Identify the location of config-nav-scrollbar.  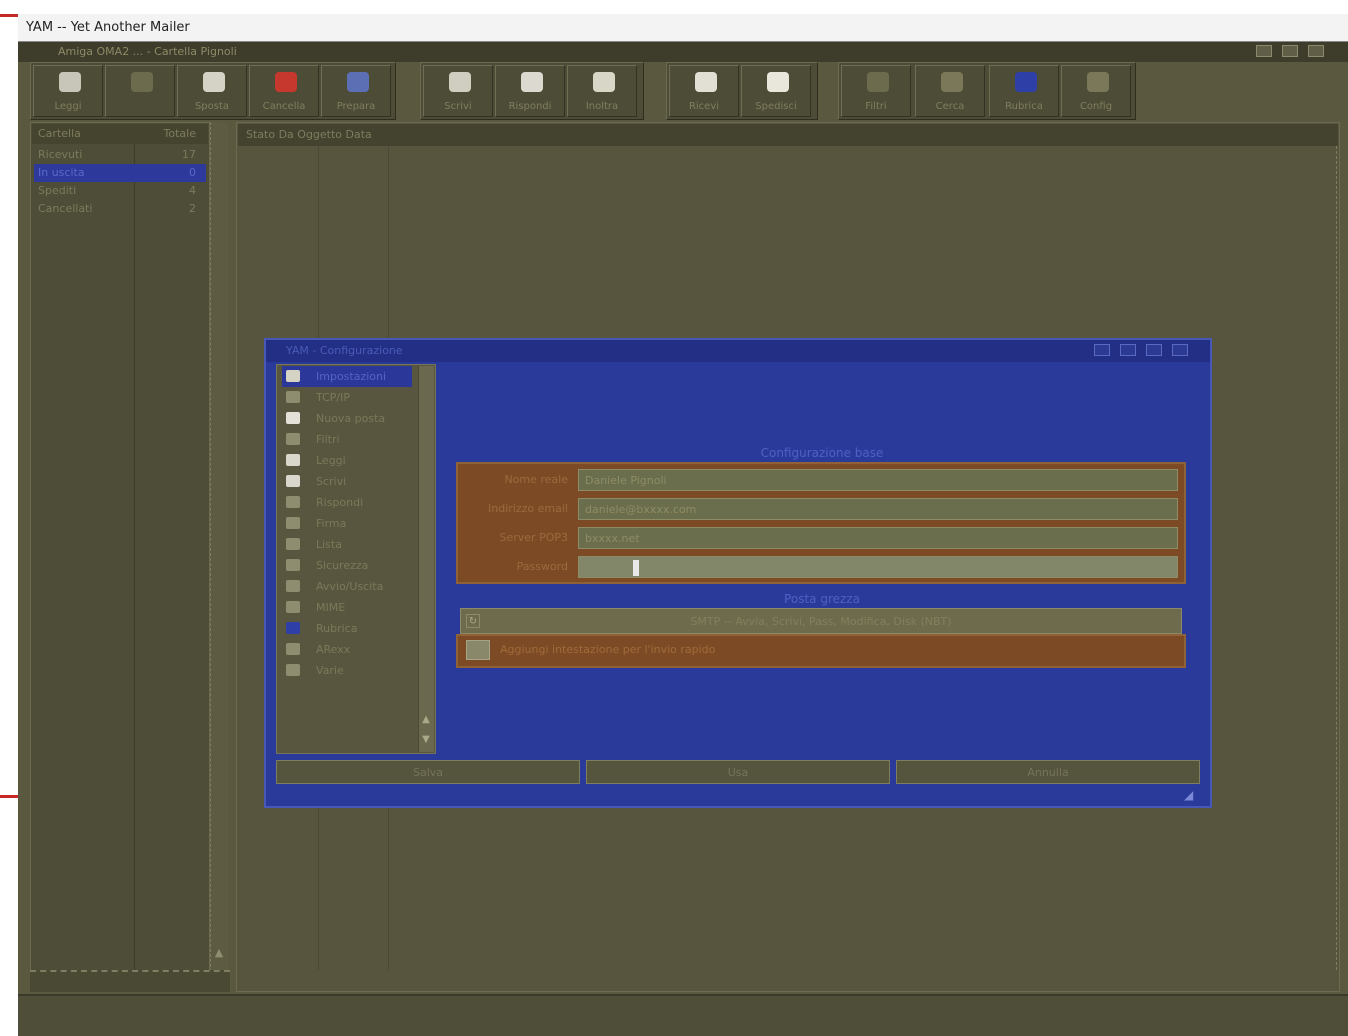
(426, 559).